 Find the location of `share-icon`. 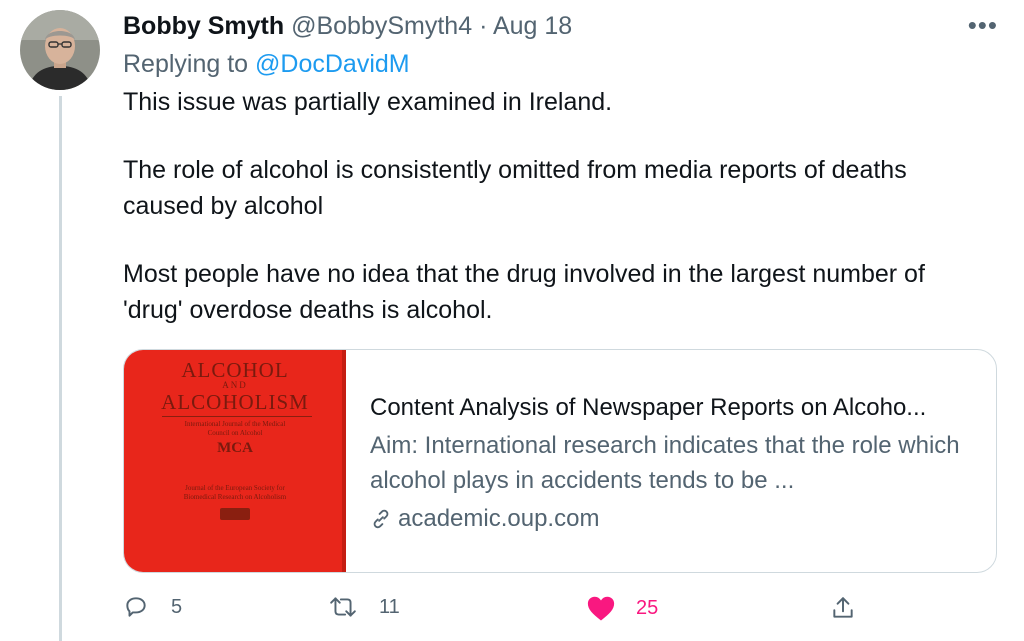

share-icon is located at coordinates (843, 607).